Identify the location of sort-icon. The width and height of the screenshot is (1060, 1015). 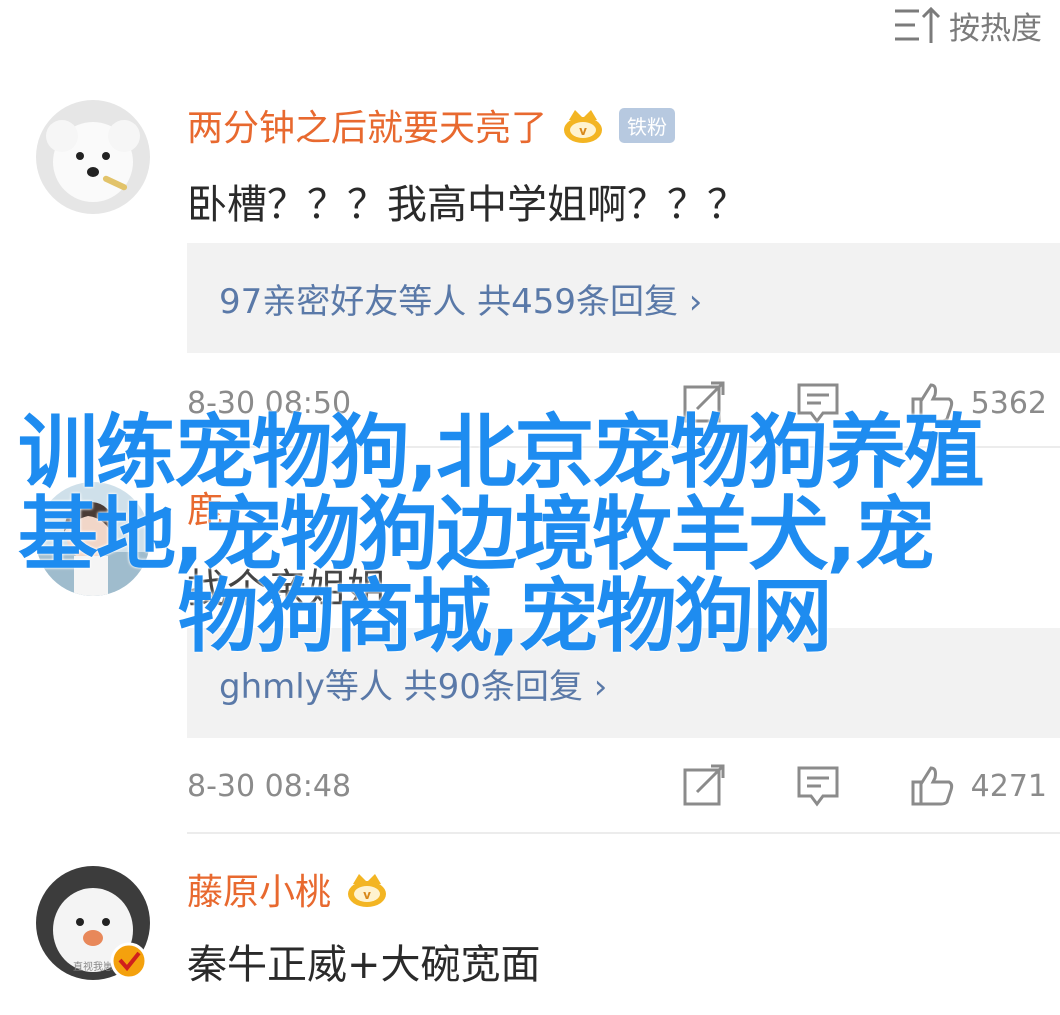
(918, 24).